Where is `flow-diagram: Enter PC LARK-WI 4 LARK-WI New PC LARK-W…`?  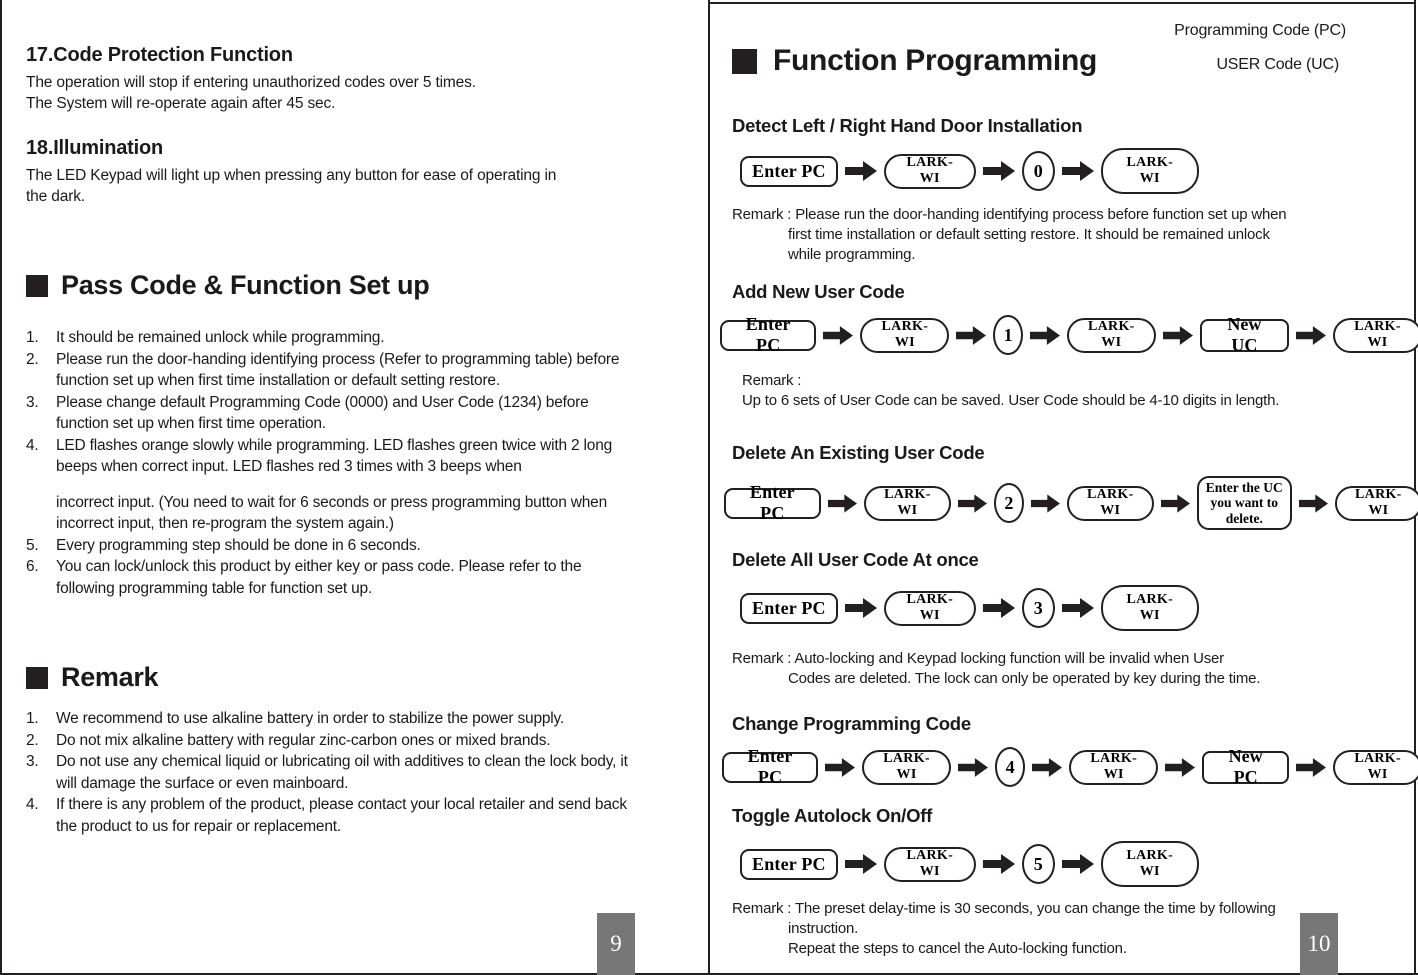
flow-diagram: Enter PC LARK-WI 4 LARK-WI New PC LARK-W… is located at coordinates (1070, 766).